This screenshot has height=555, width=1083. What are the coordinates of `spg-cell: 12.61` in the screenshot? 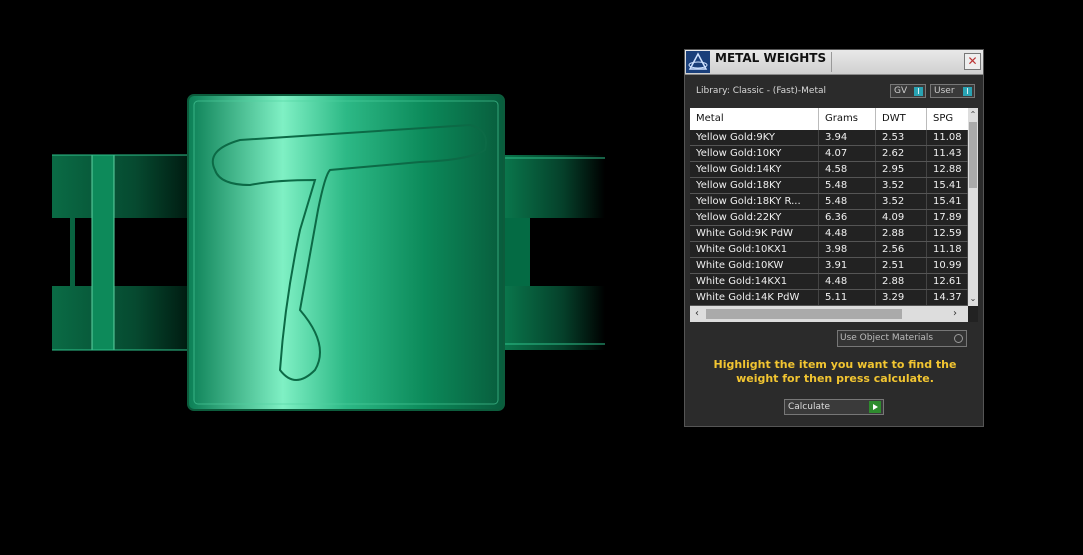 It's located at (947, 281).